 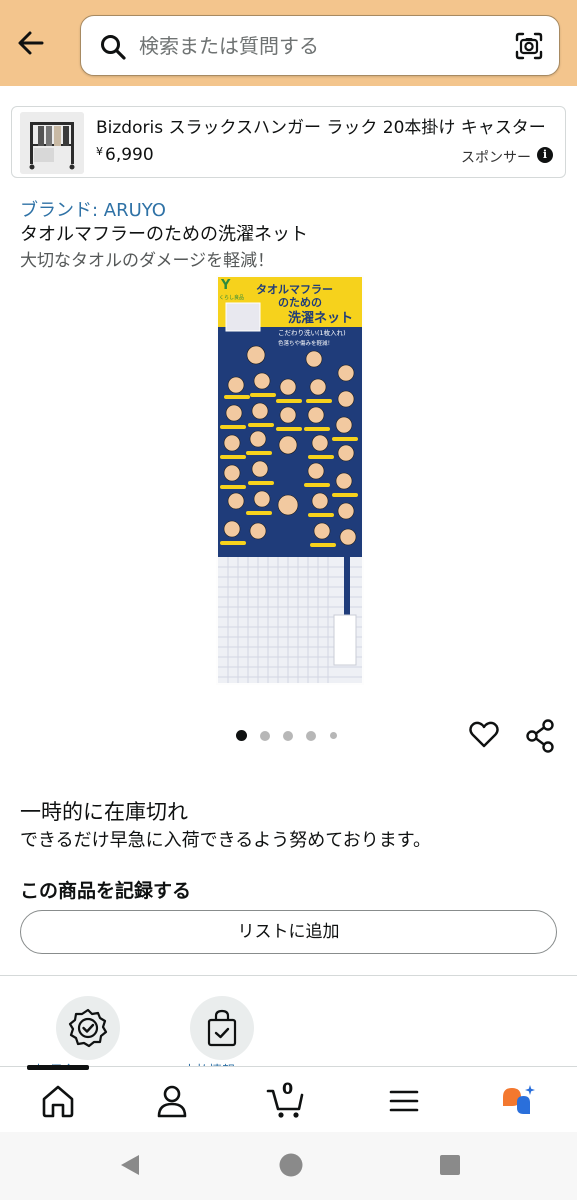 I want to click on ad-product-thumbnail, so click(x=52, y=143).